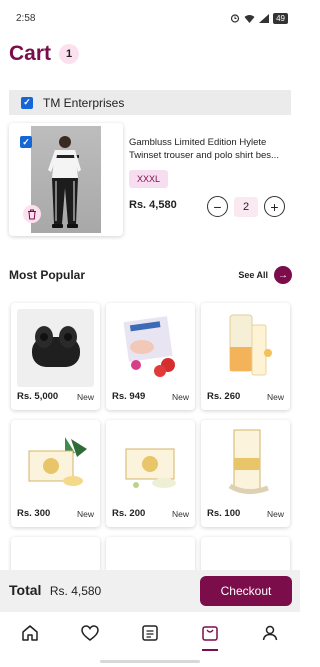 This screenshot has width=320, height=667. Describe the element at coordinates (274, 206) in the screenshot. I see `increment-button: +` at that location.